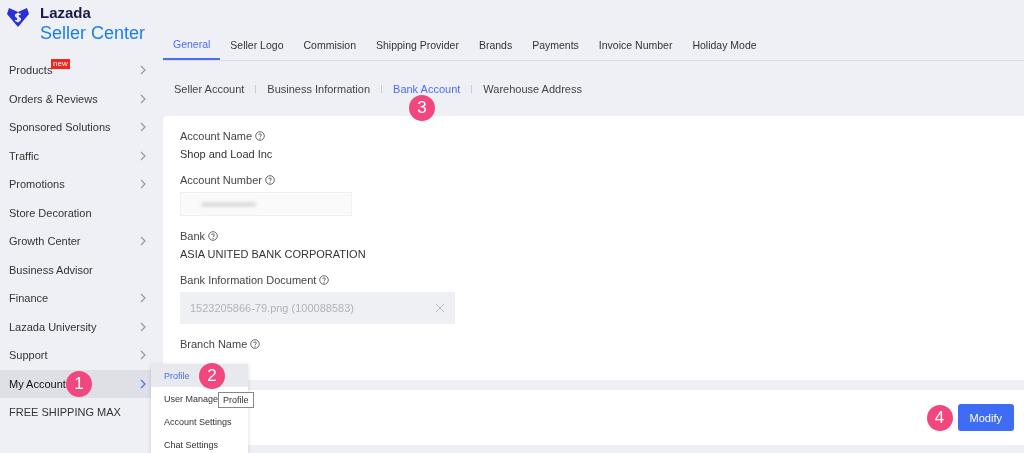 This screenshot has width=1024, height=453. I want to click on sidebar-item: Growth Center, so click(80, 241).